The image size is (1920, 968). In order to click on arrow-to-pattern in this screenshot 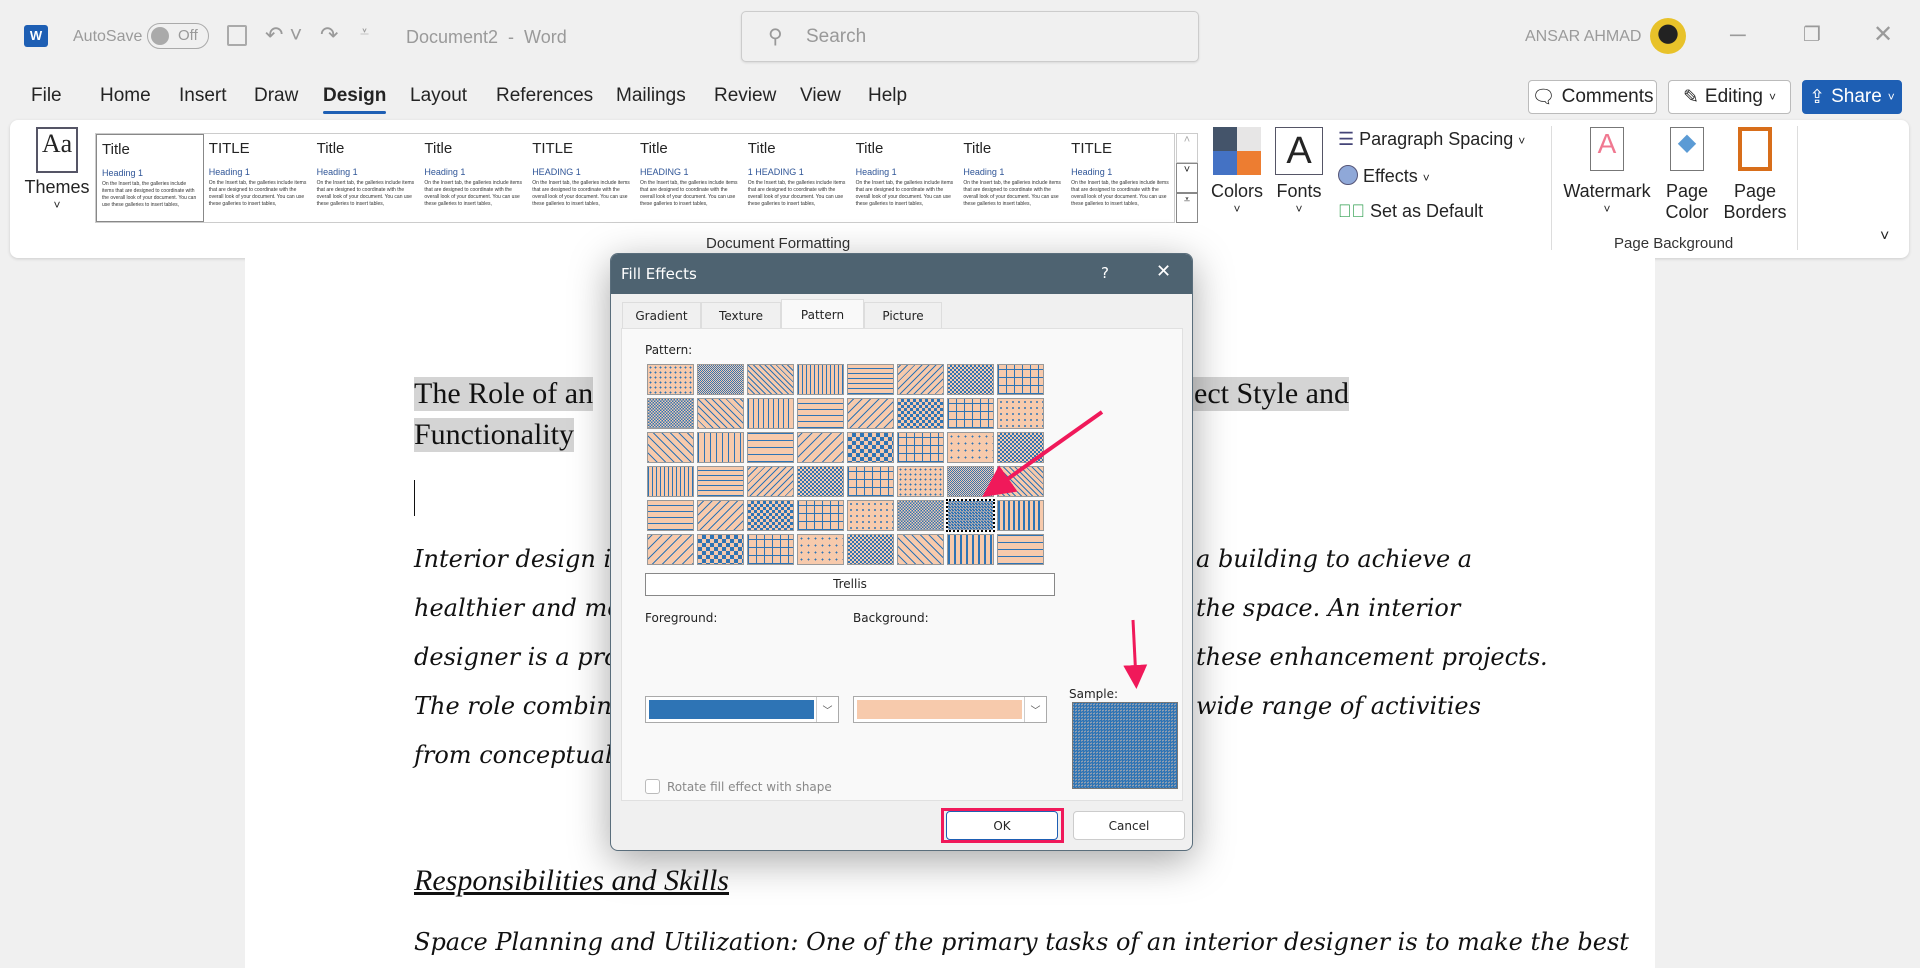, I will do `click(1043, 453)`.